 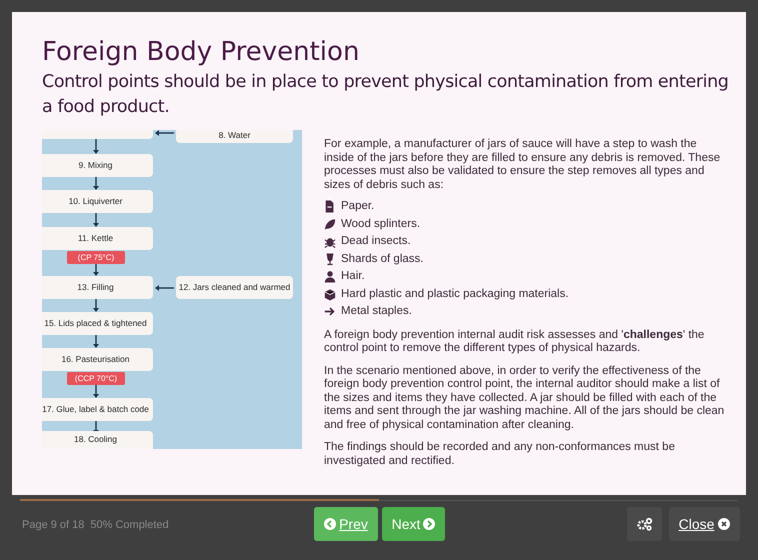 I want to click on control-point-badge: (CP 75°C), so click(x=96, y=257).